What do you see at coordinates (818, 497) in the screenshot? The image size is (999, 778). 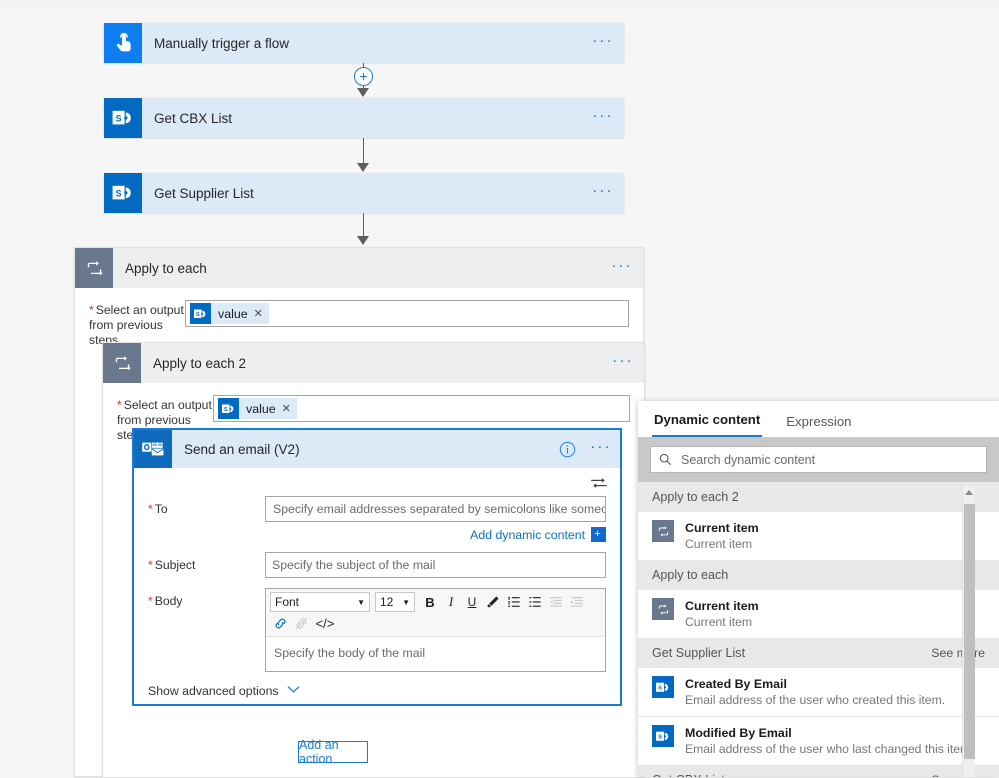 I see `dynamic-group-header: Apply to each 2` at bounding box center [818, 497].